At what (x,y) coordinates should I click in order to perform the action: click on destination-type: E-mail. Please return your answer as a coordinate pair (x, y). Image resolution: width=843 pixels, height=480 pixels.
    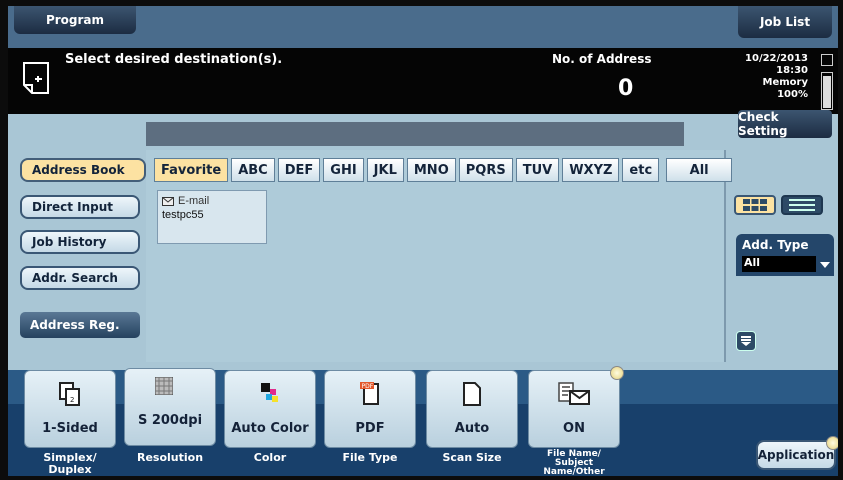
    Looking at the image, I should click on (185, 201).